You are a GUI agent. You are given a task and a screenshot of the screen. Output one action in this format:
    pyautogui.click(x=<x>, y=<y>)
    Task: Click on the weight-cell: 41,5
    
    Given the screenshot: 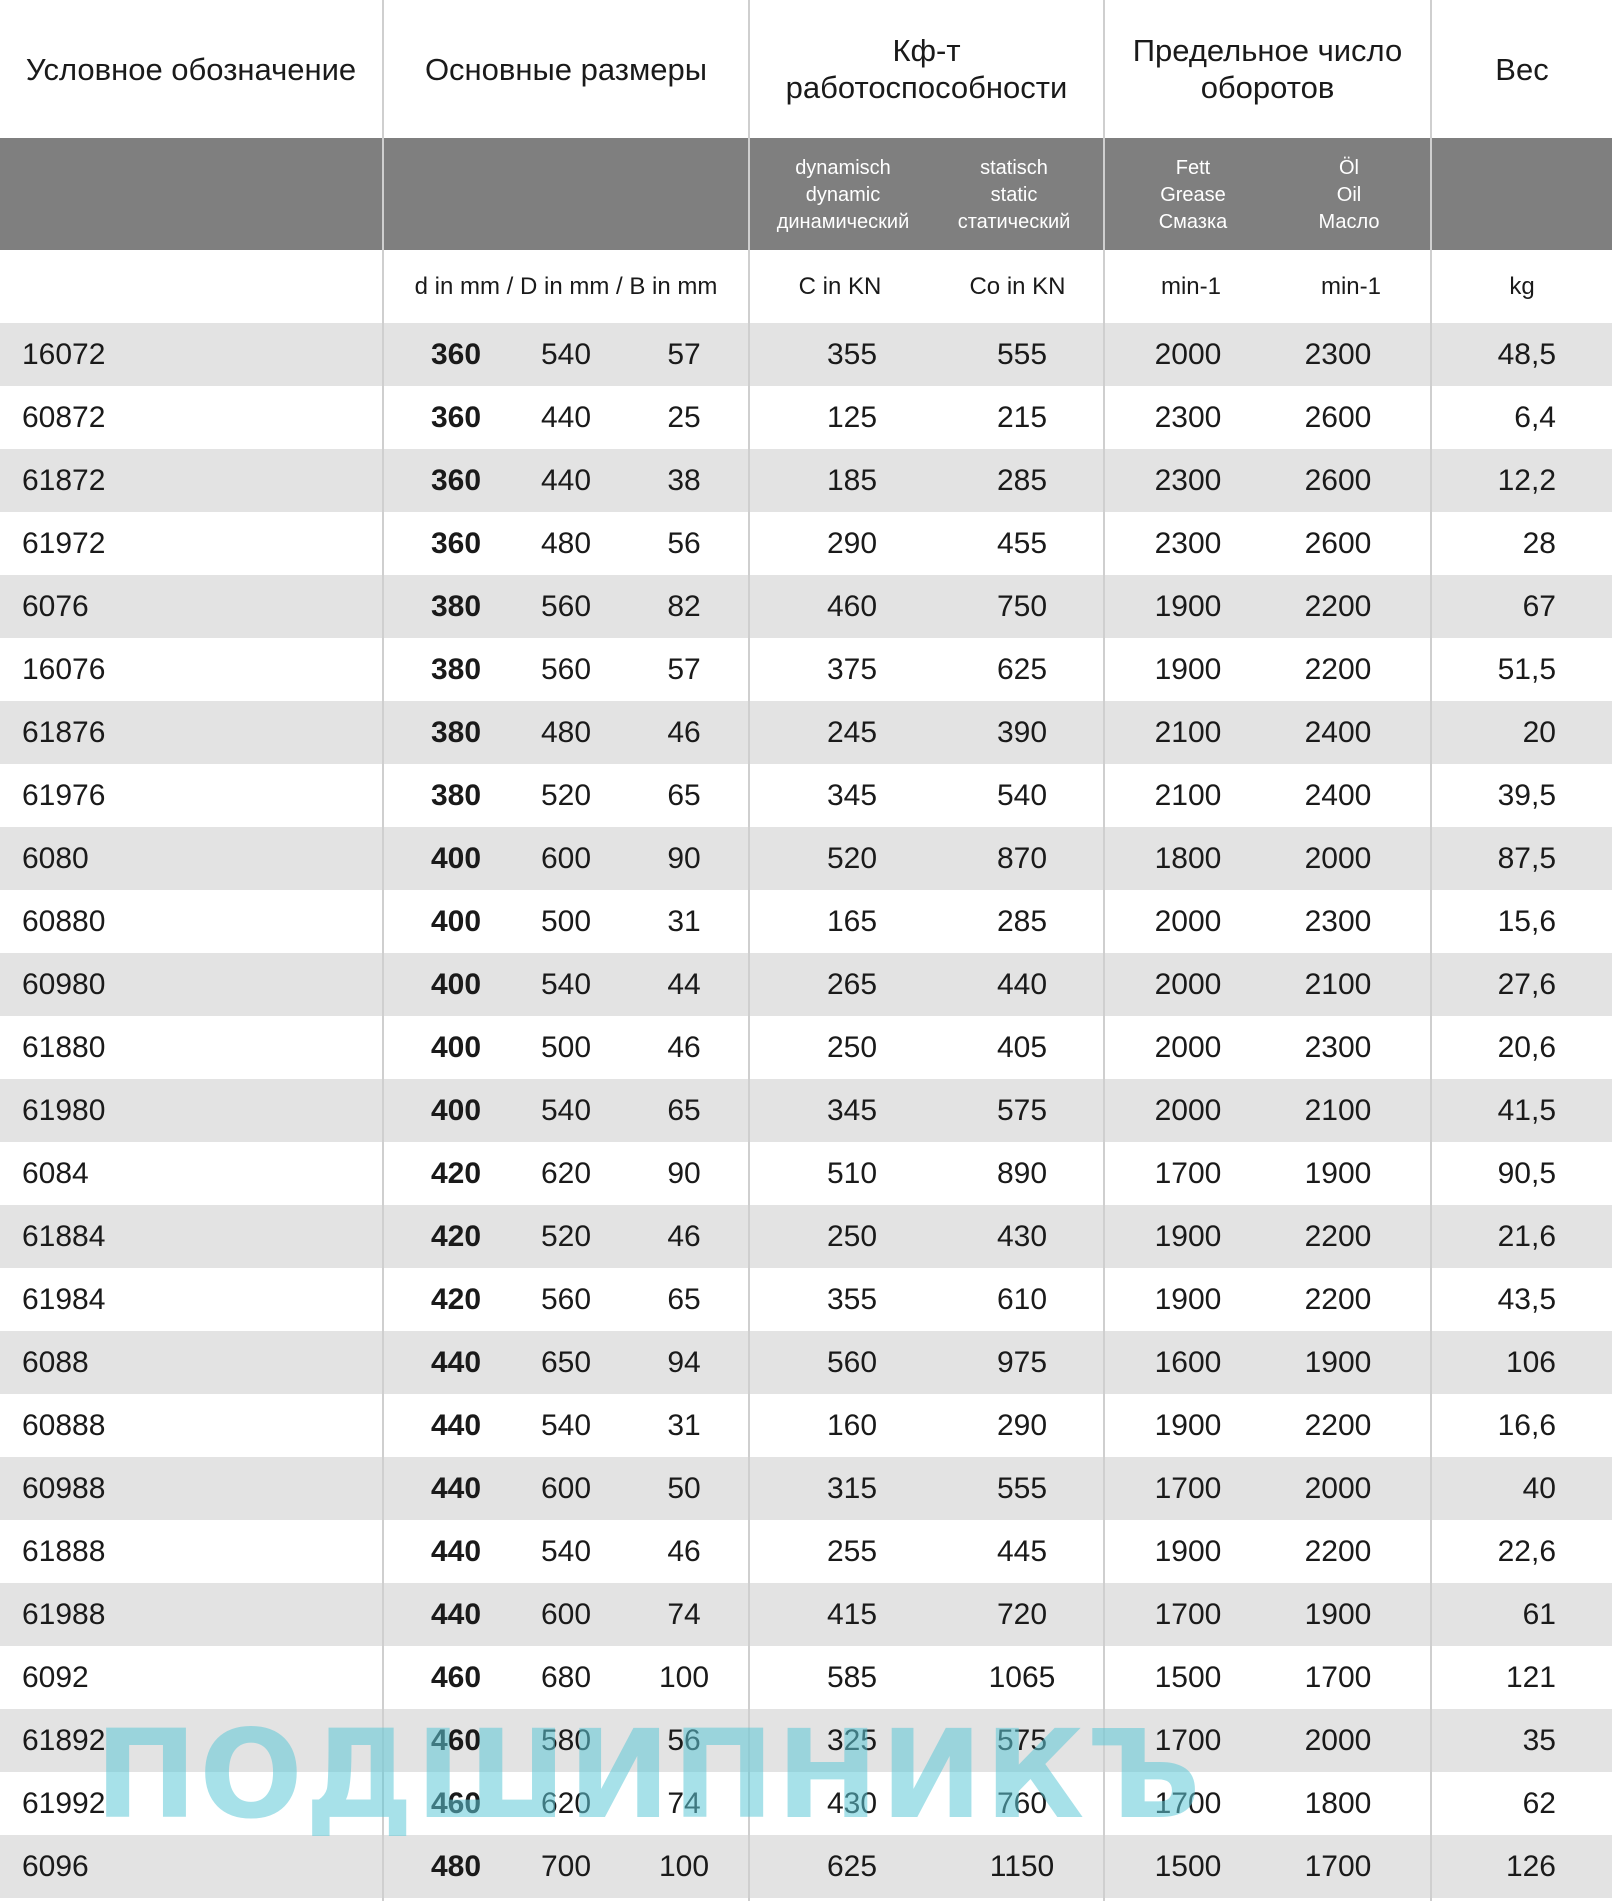 What is the action you would take?
    pyautogui.click(x=1526, y=1110)
    